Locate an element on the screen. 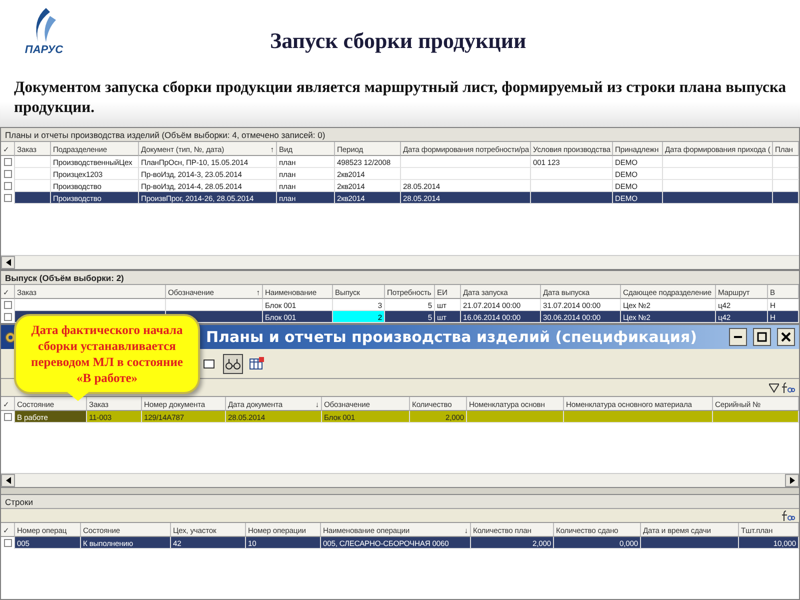 Image resolution: width=800 pixels, height=600 pixels. window-title: Планы и отчеты производства изделий (спецификация) is located at coordinates (451, 337).